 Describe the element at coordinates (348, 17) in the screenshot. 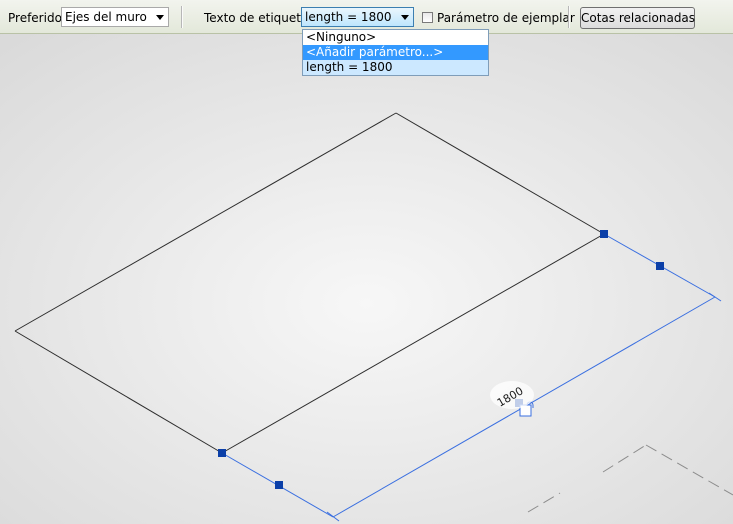

I see `tag-text-combo-value: length = 1800` at that location.